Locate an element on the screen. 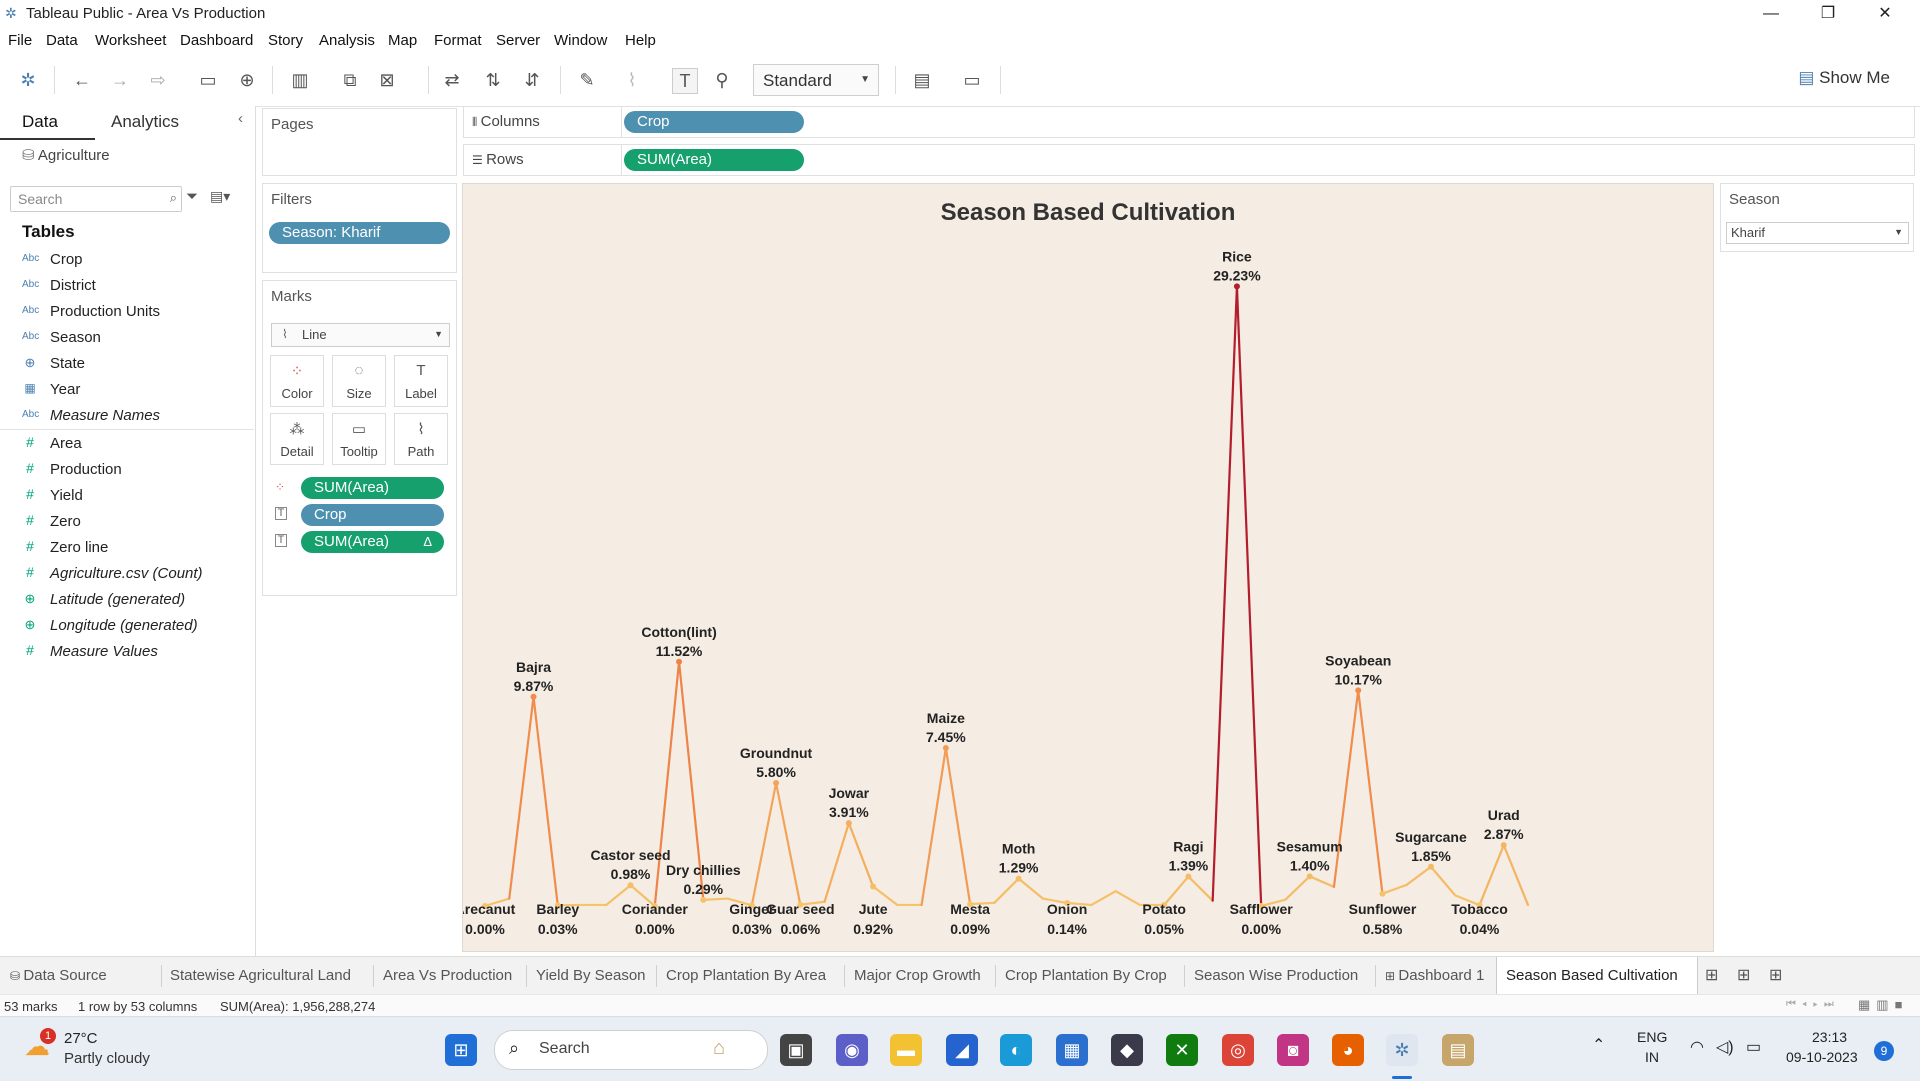  menu-analysis: Analysis is located at coordinates (347, 40).